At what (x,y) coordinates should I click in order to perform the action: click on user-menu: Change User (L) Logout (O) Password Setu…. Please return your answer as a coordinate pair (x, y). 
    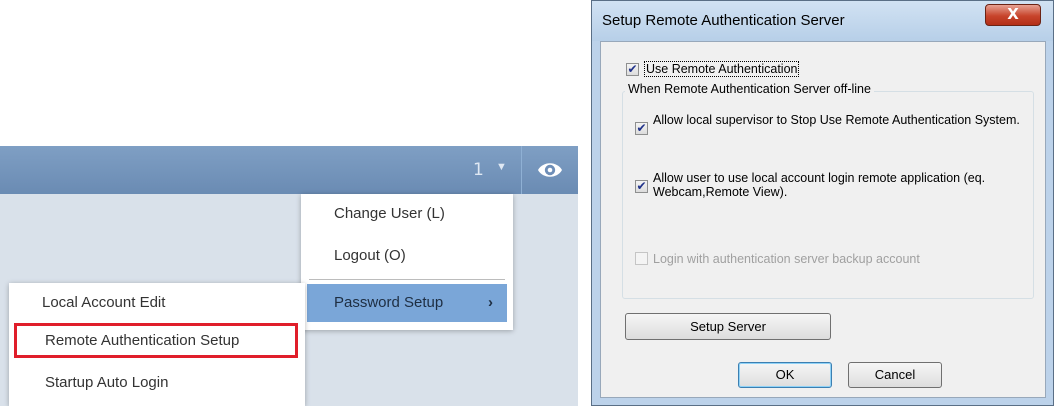
    Looking at the image, I should click on (407, 262).